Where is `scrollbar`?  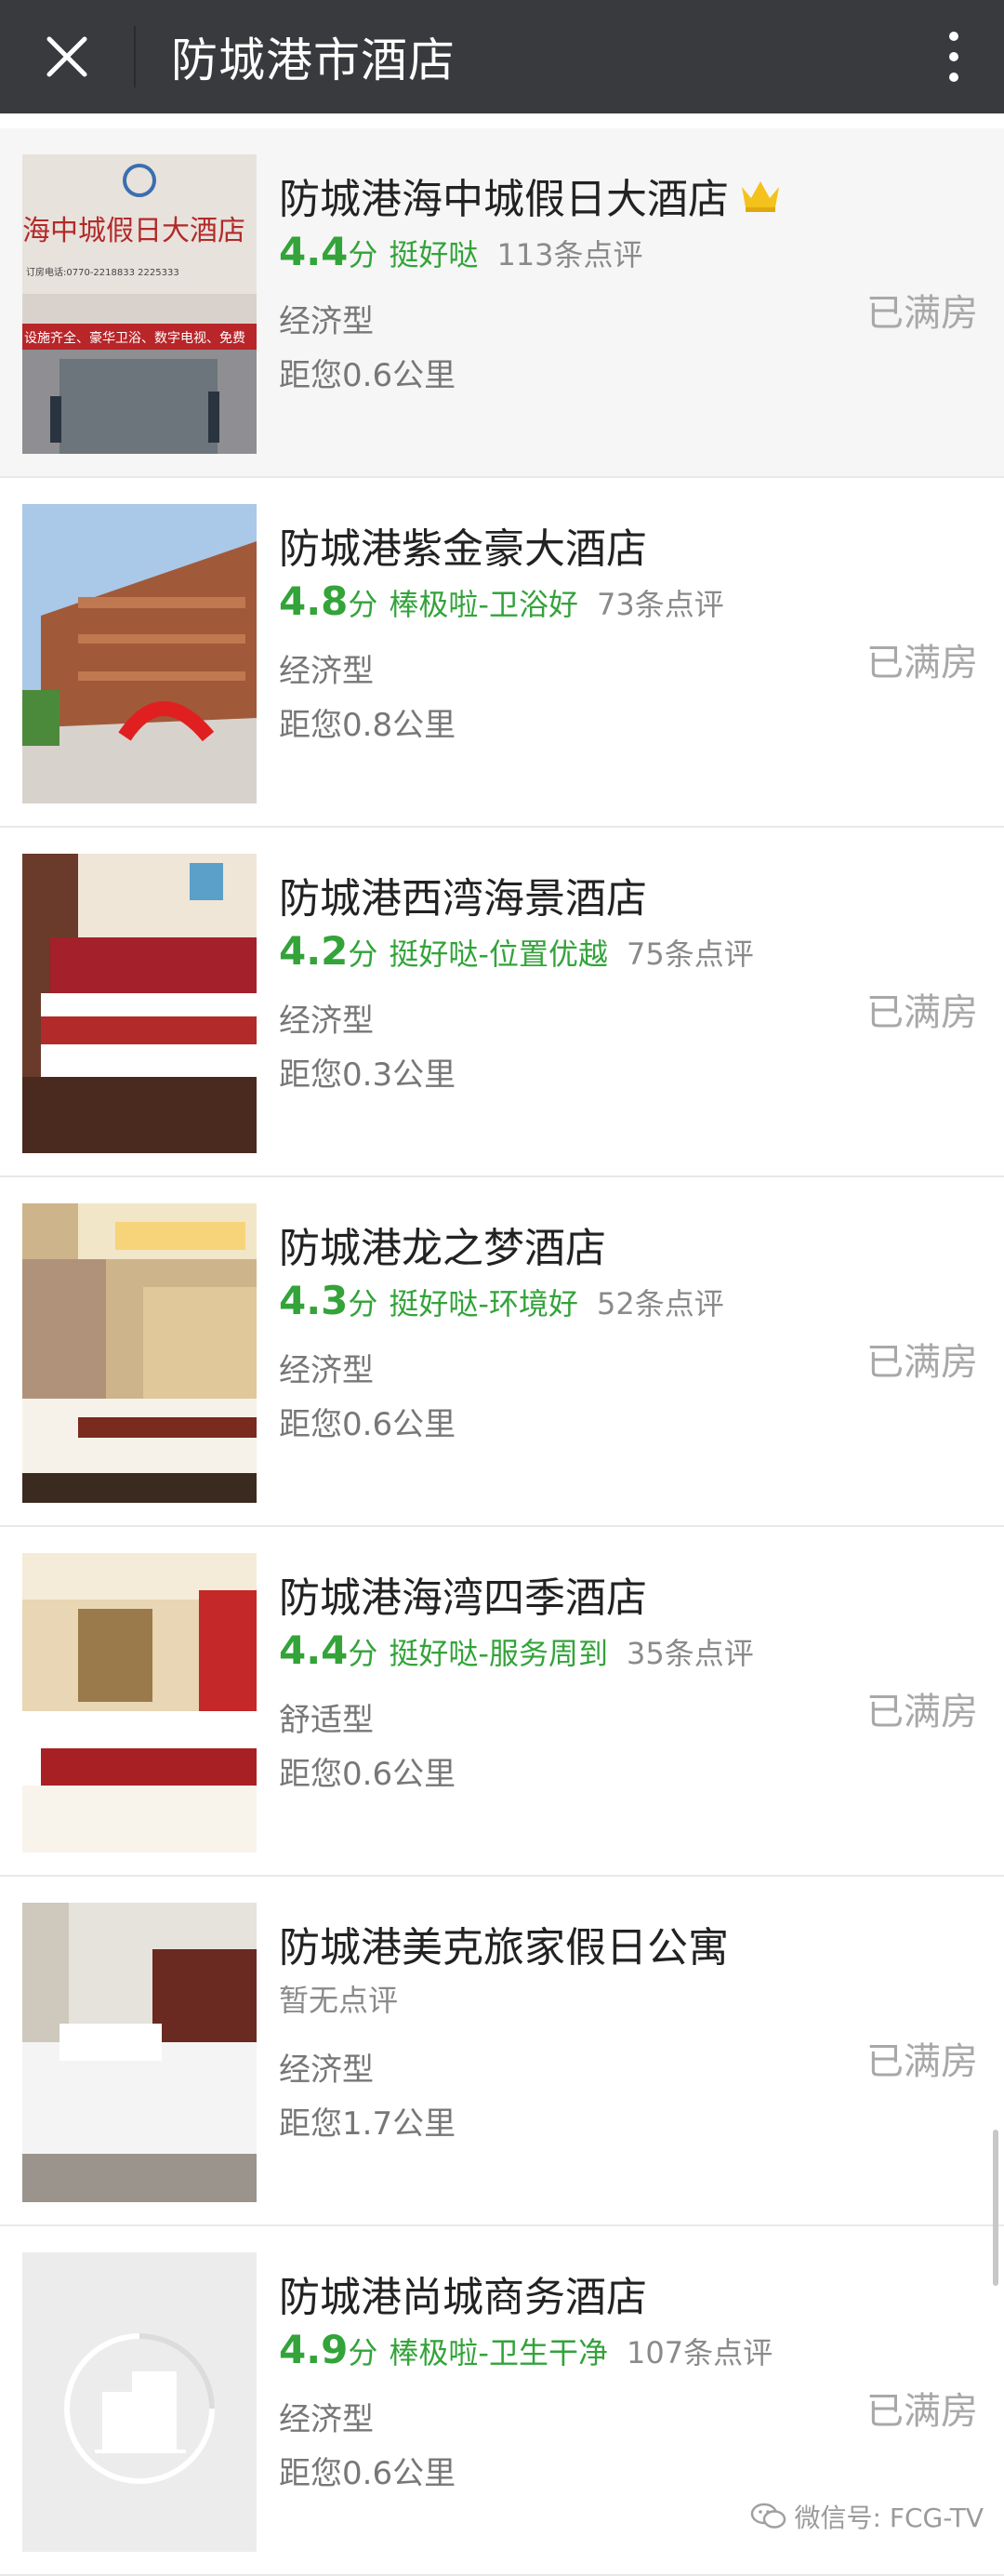 scrollbar is located at coordinates (995, 2208).